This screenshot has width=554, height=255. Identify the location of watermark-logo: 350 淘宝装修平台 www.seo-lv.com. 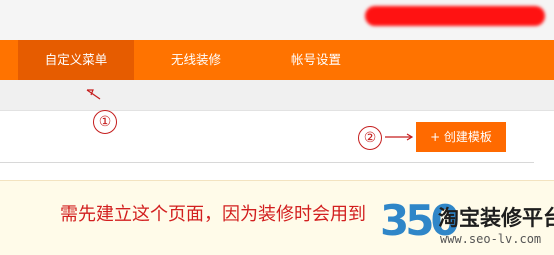
(467, 224).